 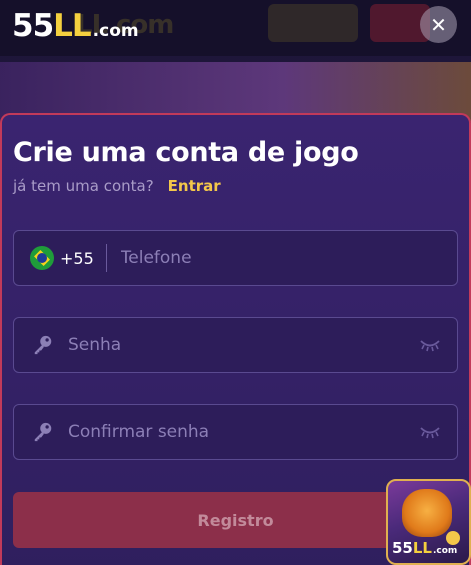 I want to click on promo-logo: 55 LL .com, so click(x=424, y=548).